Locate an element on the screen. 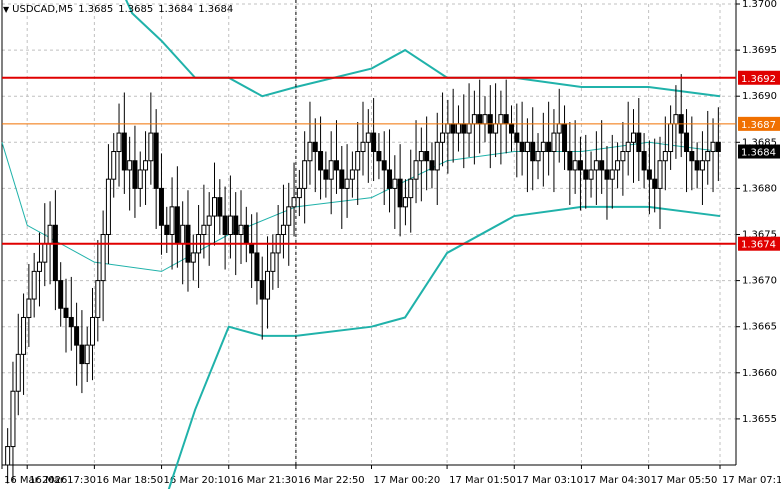 The image size is (781, 489). price-tick-label: 1.3670 is located at coordinates (759, 281).